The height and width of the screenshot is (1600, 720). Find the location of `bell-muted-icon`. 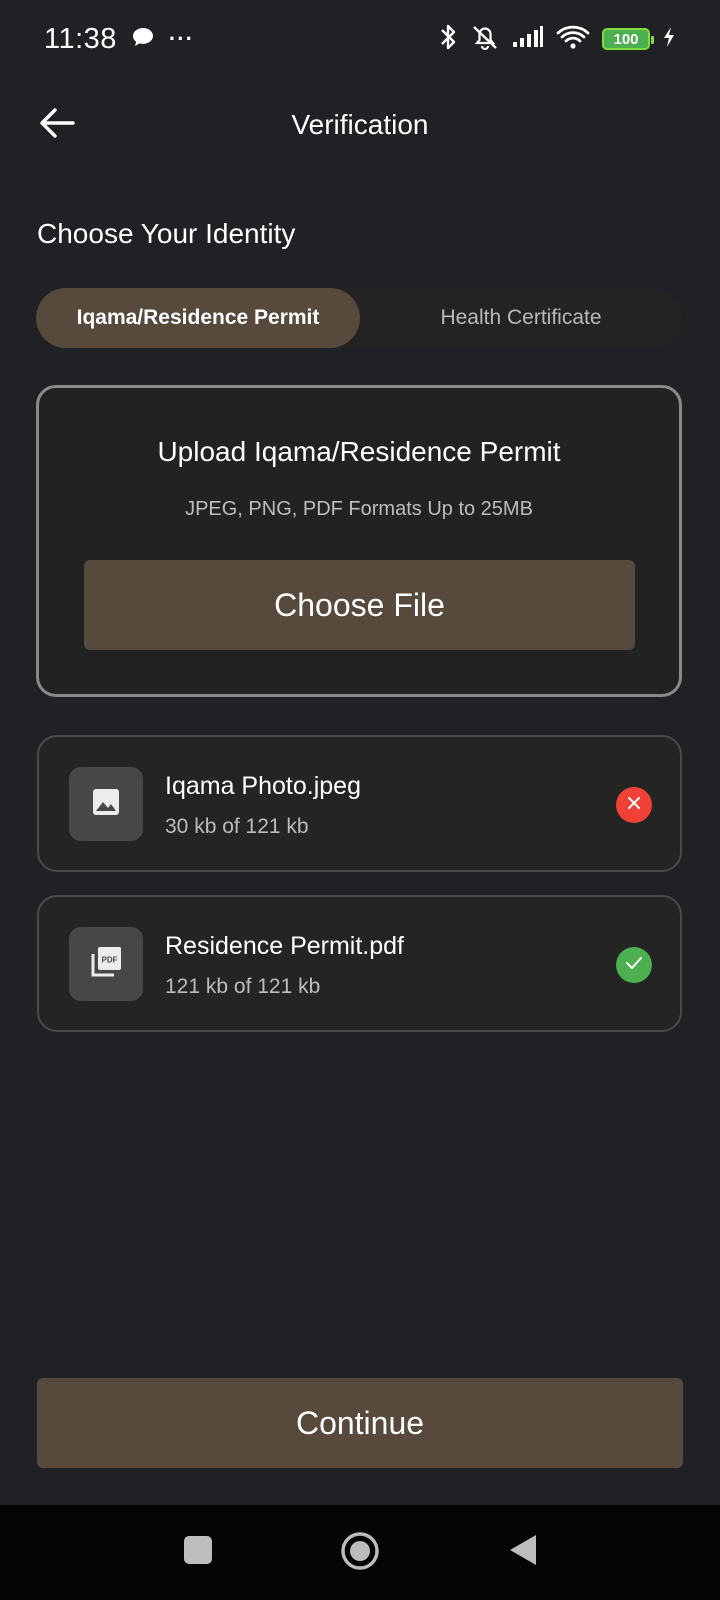

bell-muted-icon is located at coordinates (485, 39).